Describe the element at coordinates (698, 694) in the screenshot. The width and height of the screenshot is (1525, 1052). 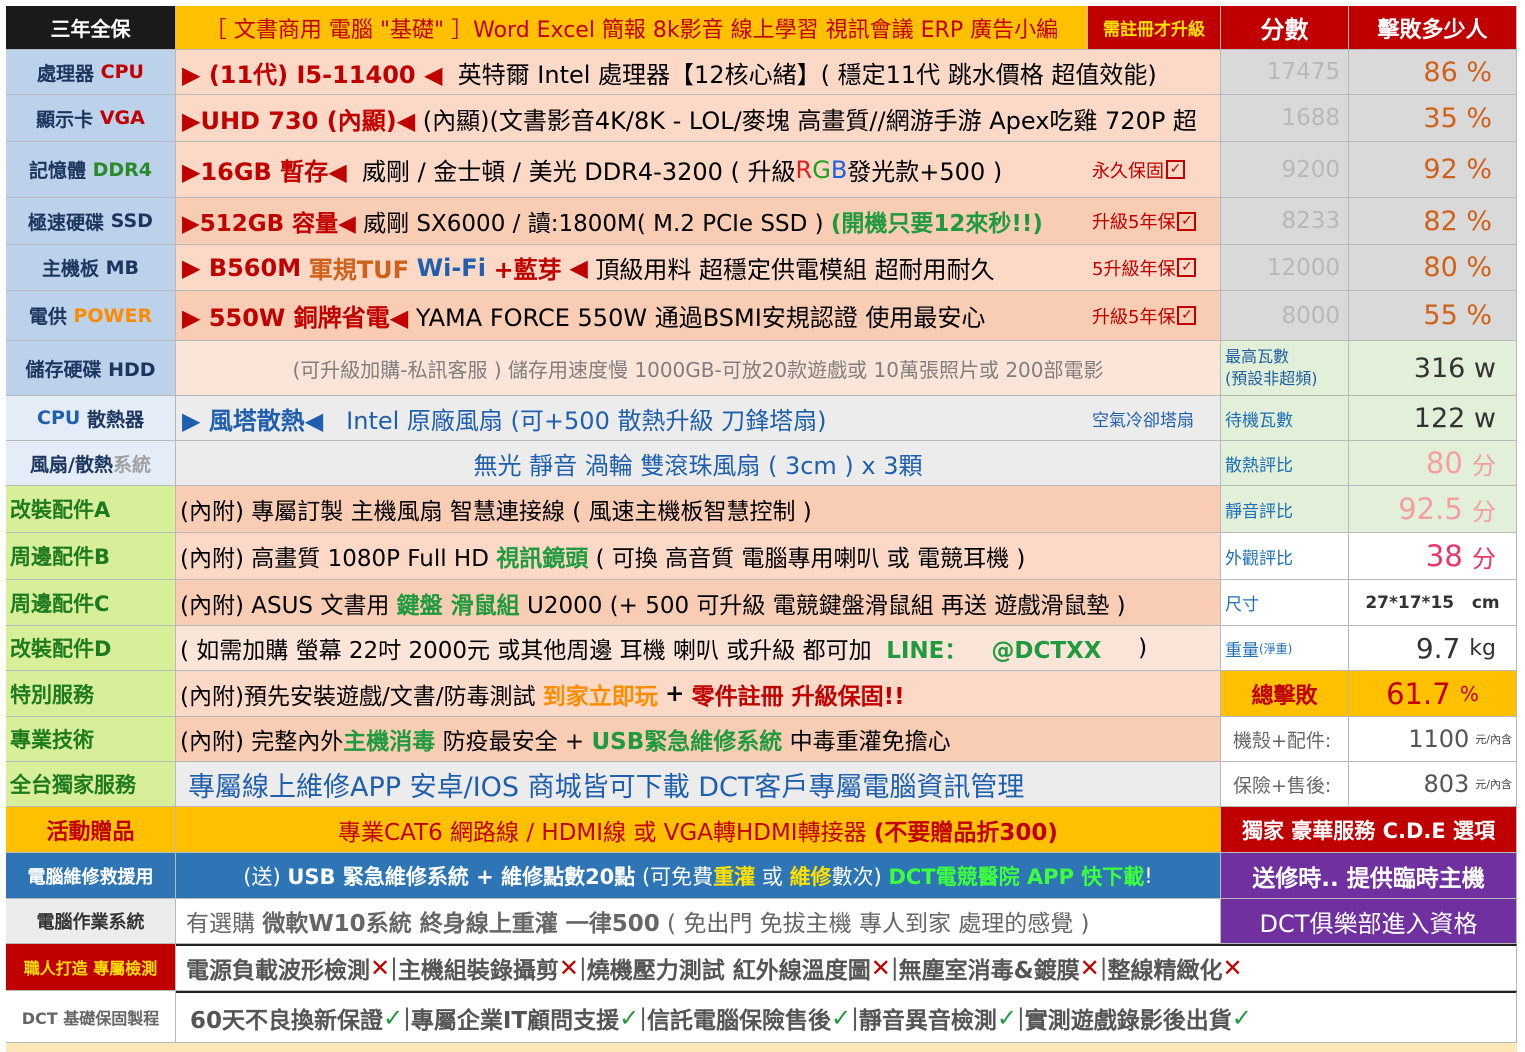
I see `special-service-spec: (內附)預先安裝遊戲/文書/防毒測試 到家立即玩 + 零件註冊 升級保固!!` at that location.